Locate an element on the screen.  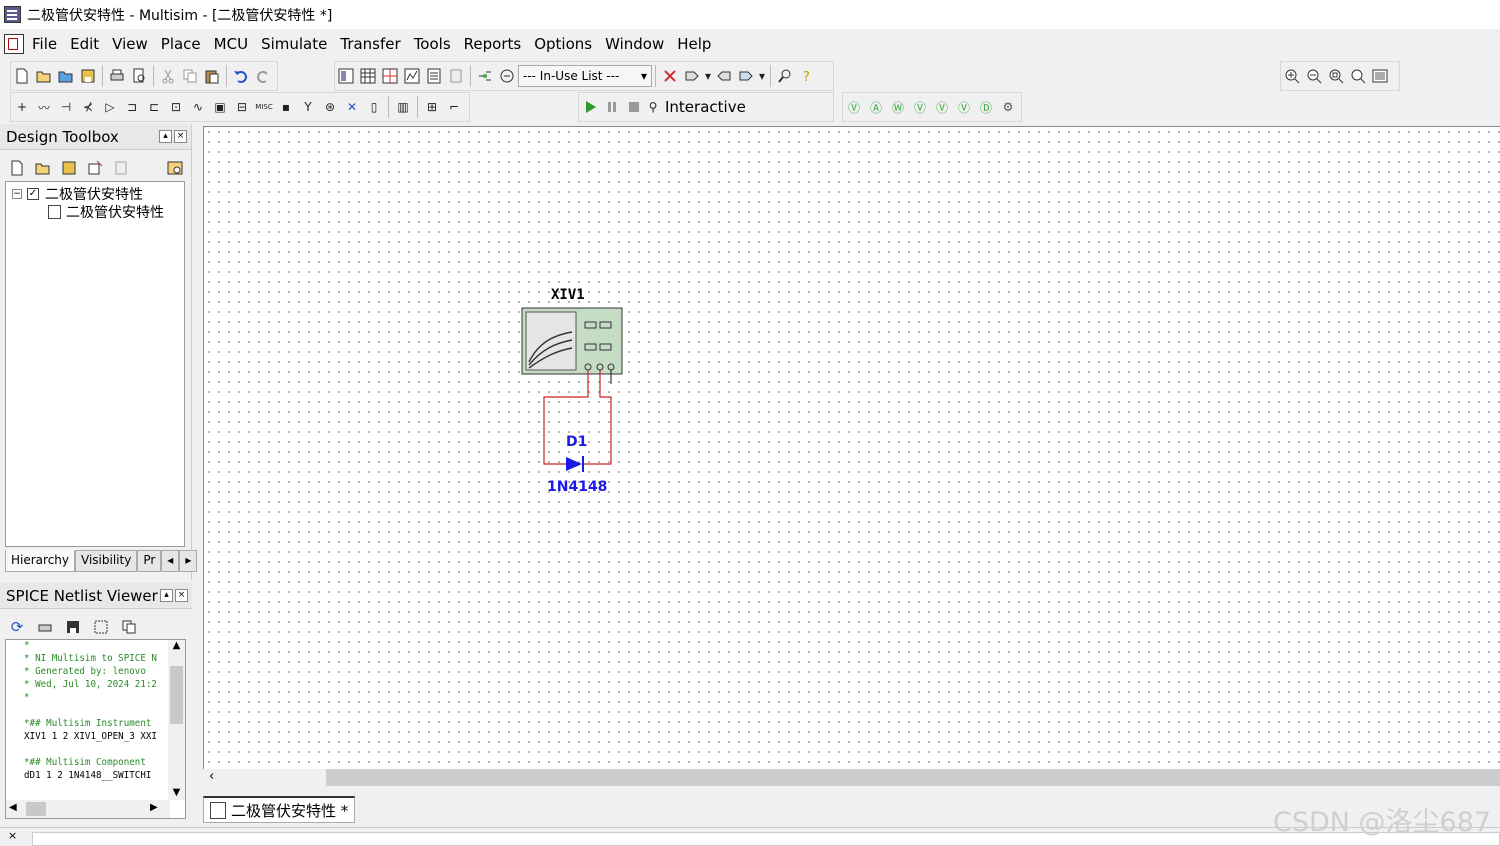
nx-icon: ✕ is located at coordinates (352, 107).